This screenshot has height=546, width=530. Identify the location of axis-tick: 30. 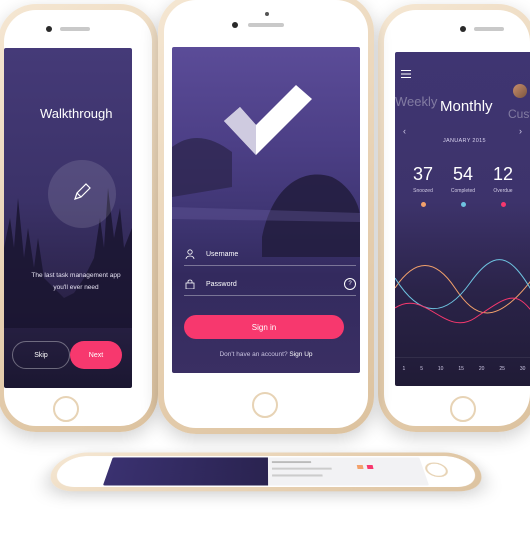
(522, 369).